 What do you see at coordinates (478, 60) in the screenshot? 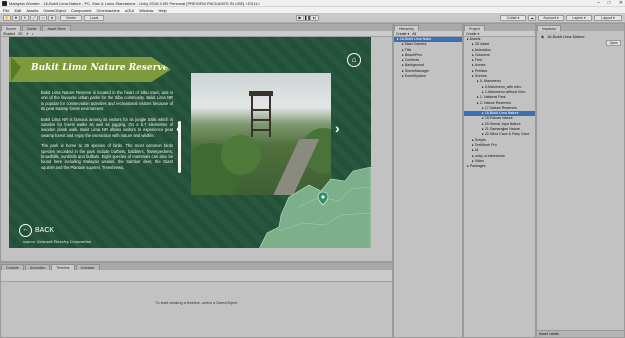
I see `project-item-label: Font` at bounding box center [478, 60].